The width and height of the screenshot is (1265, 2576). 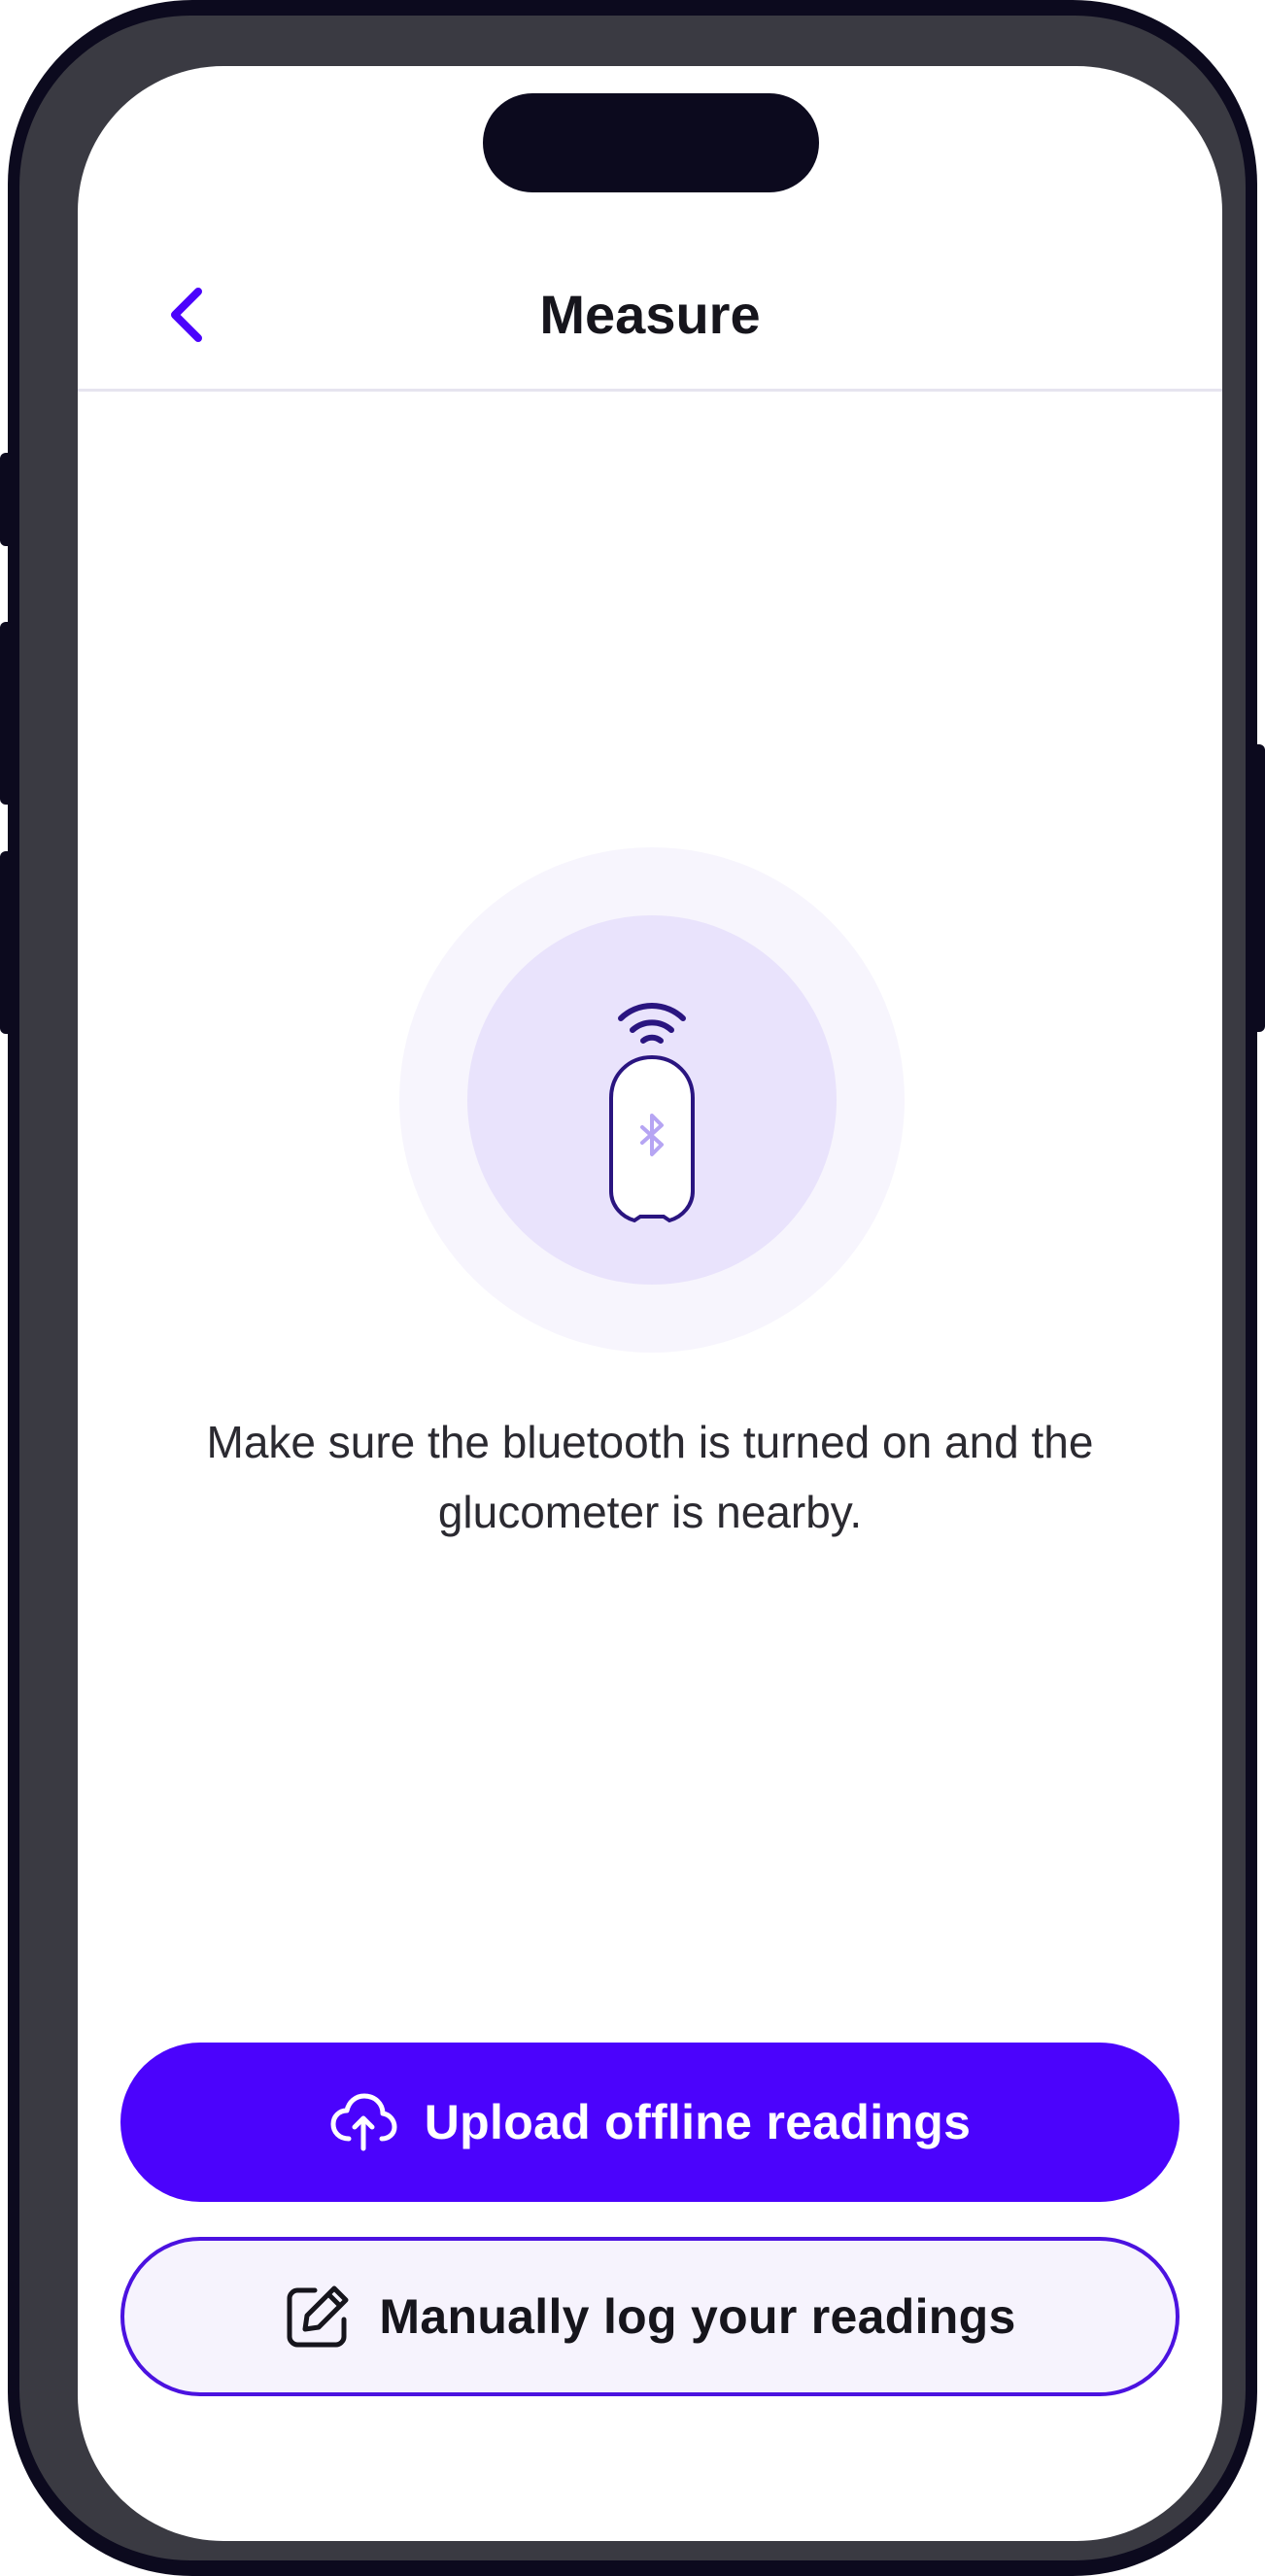 What do you see at coordinates (698, 2122) in the screenshot?
I see `upload-offline-readings-label: Upload offline readings` at bounding box center [698, 2122].